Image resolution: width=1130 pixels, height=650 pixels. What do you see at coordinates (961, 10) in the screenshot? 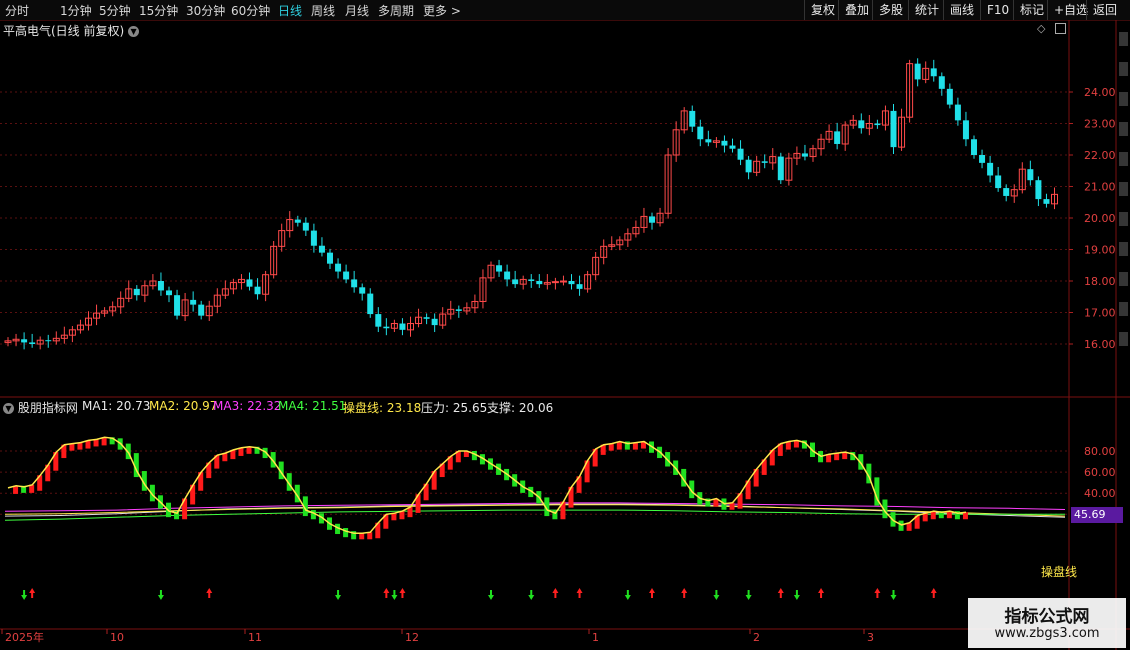
I see `btn-draw: 画线` at bounding box center [961, 10].